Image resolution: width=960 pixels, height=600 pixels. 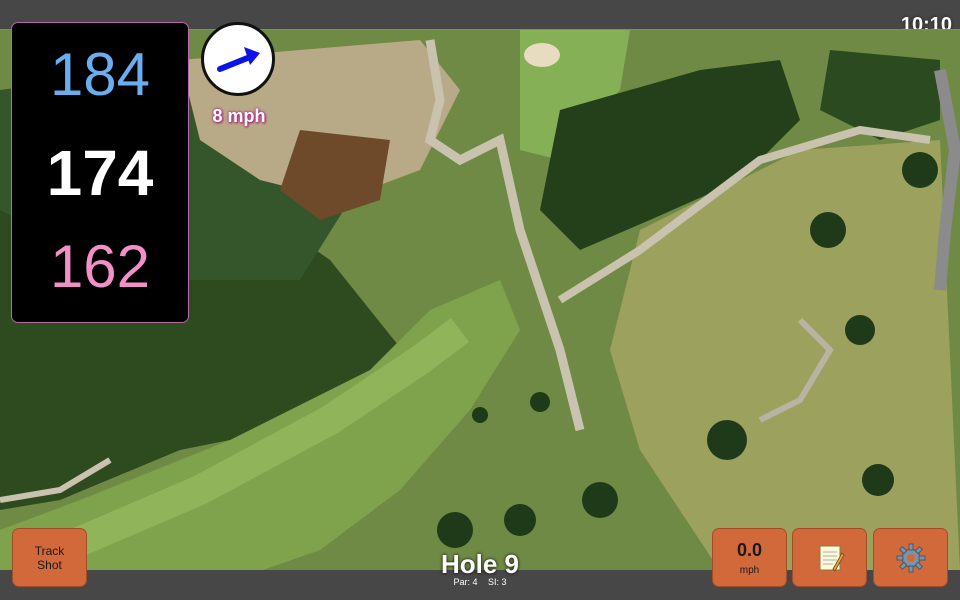 What do you see at coordinates (465, 582) in the screenshot?
I see `hole-par: Par: 4` at bounding box center [465, 582].